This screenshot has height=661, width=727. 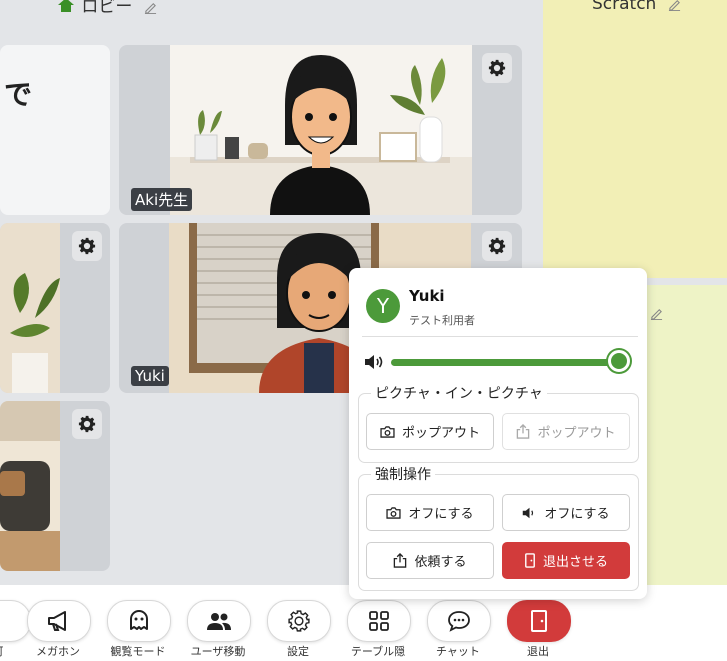 I want to click on lobby-title: ロビー, so click(x=107, y=8).